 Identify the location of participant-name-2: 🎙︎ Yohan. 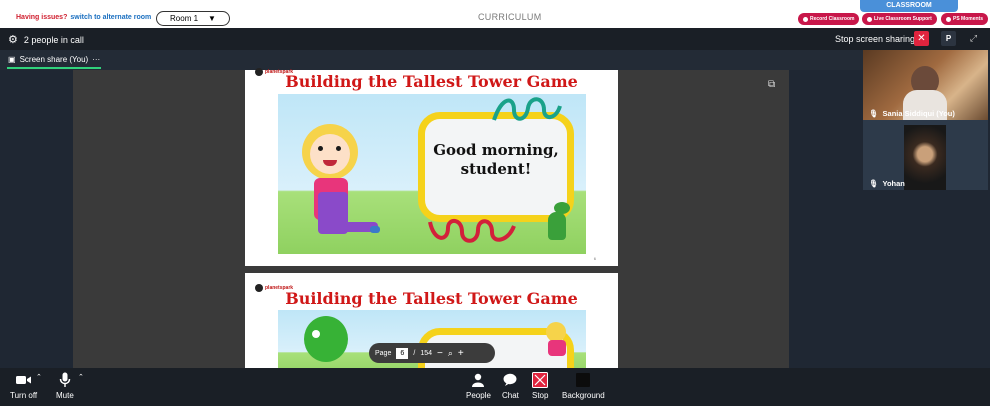
(887, 183).